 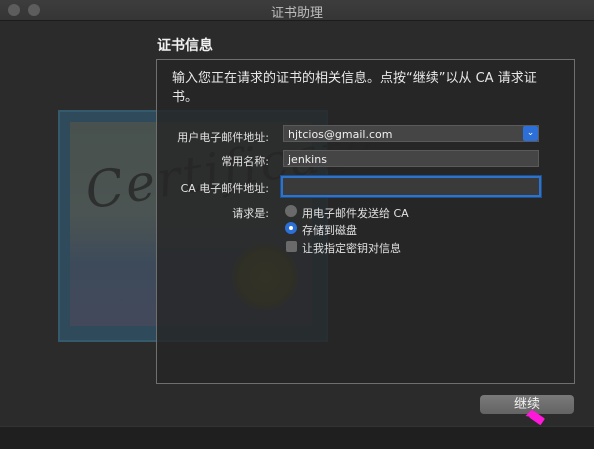 What do you see at coordinates (411, 133) in the screenshot?
I see `email-select: hjtcios@gmail.com ⌄` at bounding box center [411, 133].